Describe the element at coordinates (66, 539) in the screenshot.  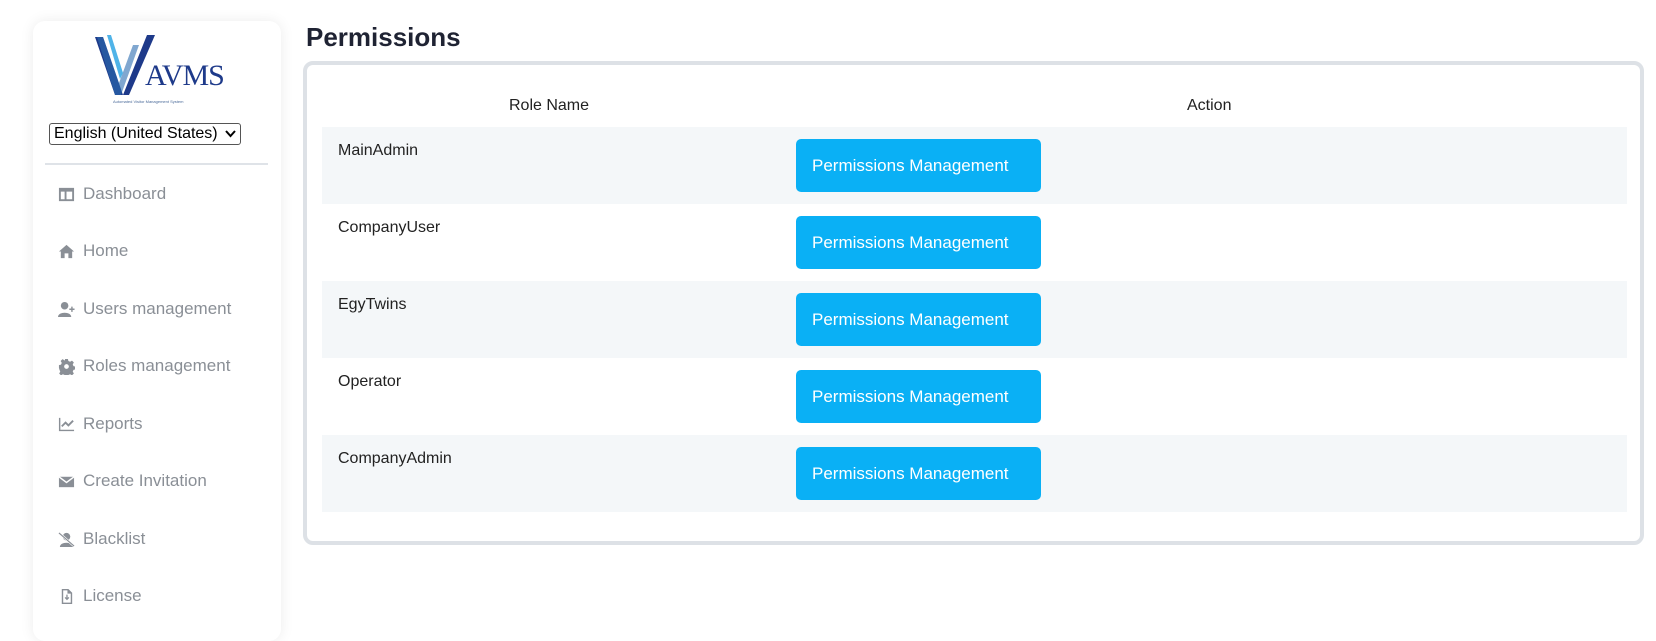
I see `user-slash-icon` at that location.